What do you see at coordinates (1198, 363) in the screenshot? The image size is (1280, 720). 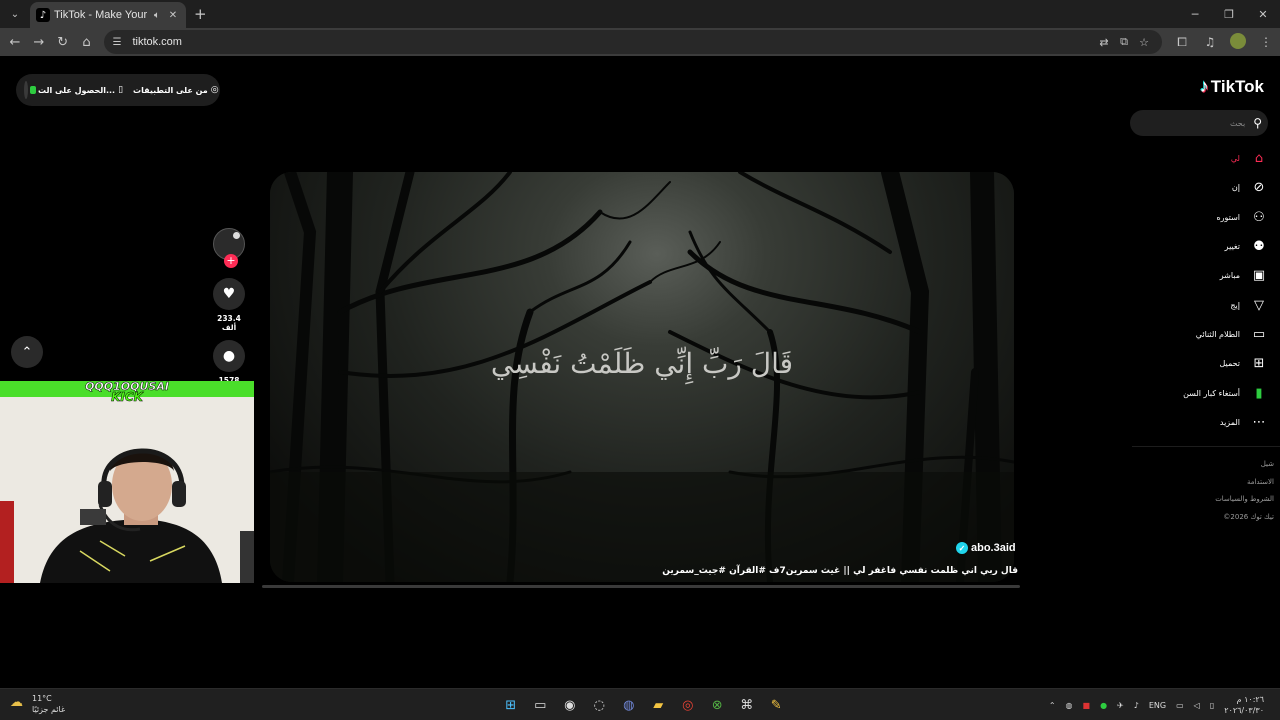 I see `nav-item-upload: تحميل ⊞` at bounding box center [1198, 363].